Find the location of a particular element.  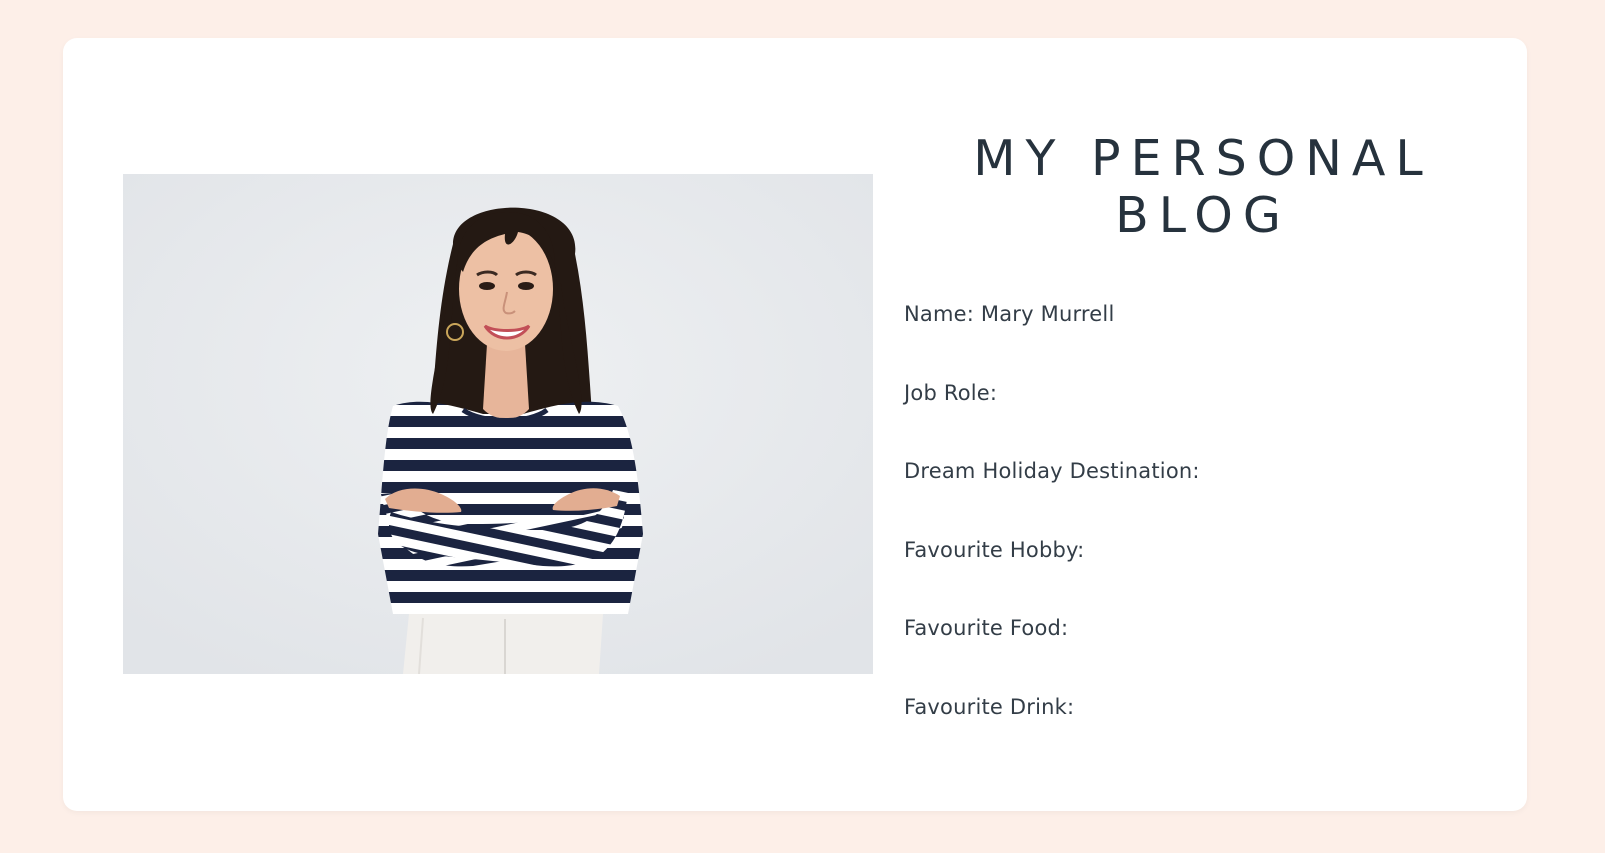

detail-favourite-drink: Favourite Drink: is located at coordinates (989, 706).